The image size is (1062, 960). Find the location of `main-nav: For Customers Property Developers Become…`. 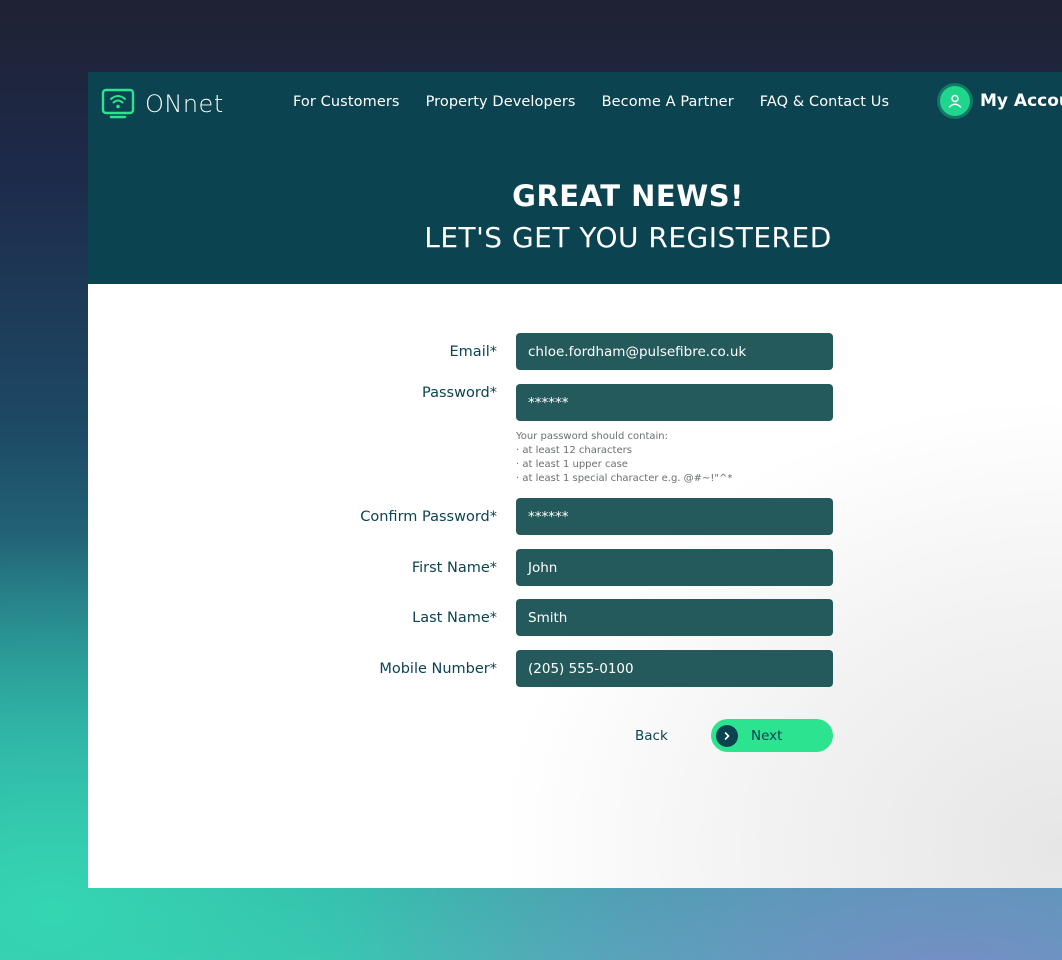

main-nav: For Customers Property Developers Become… is located at coordinates (604, 102).